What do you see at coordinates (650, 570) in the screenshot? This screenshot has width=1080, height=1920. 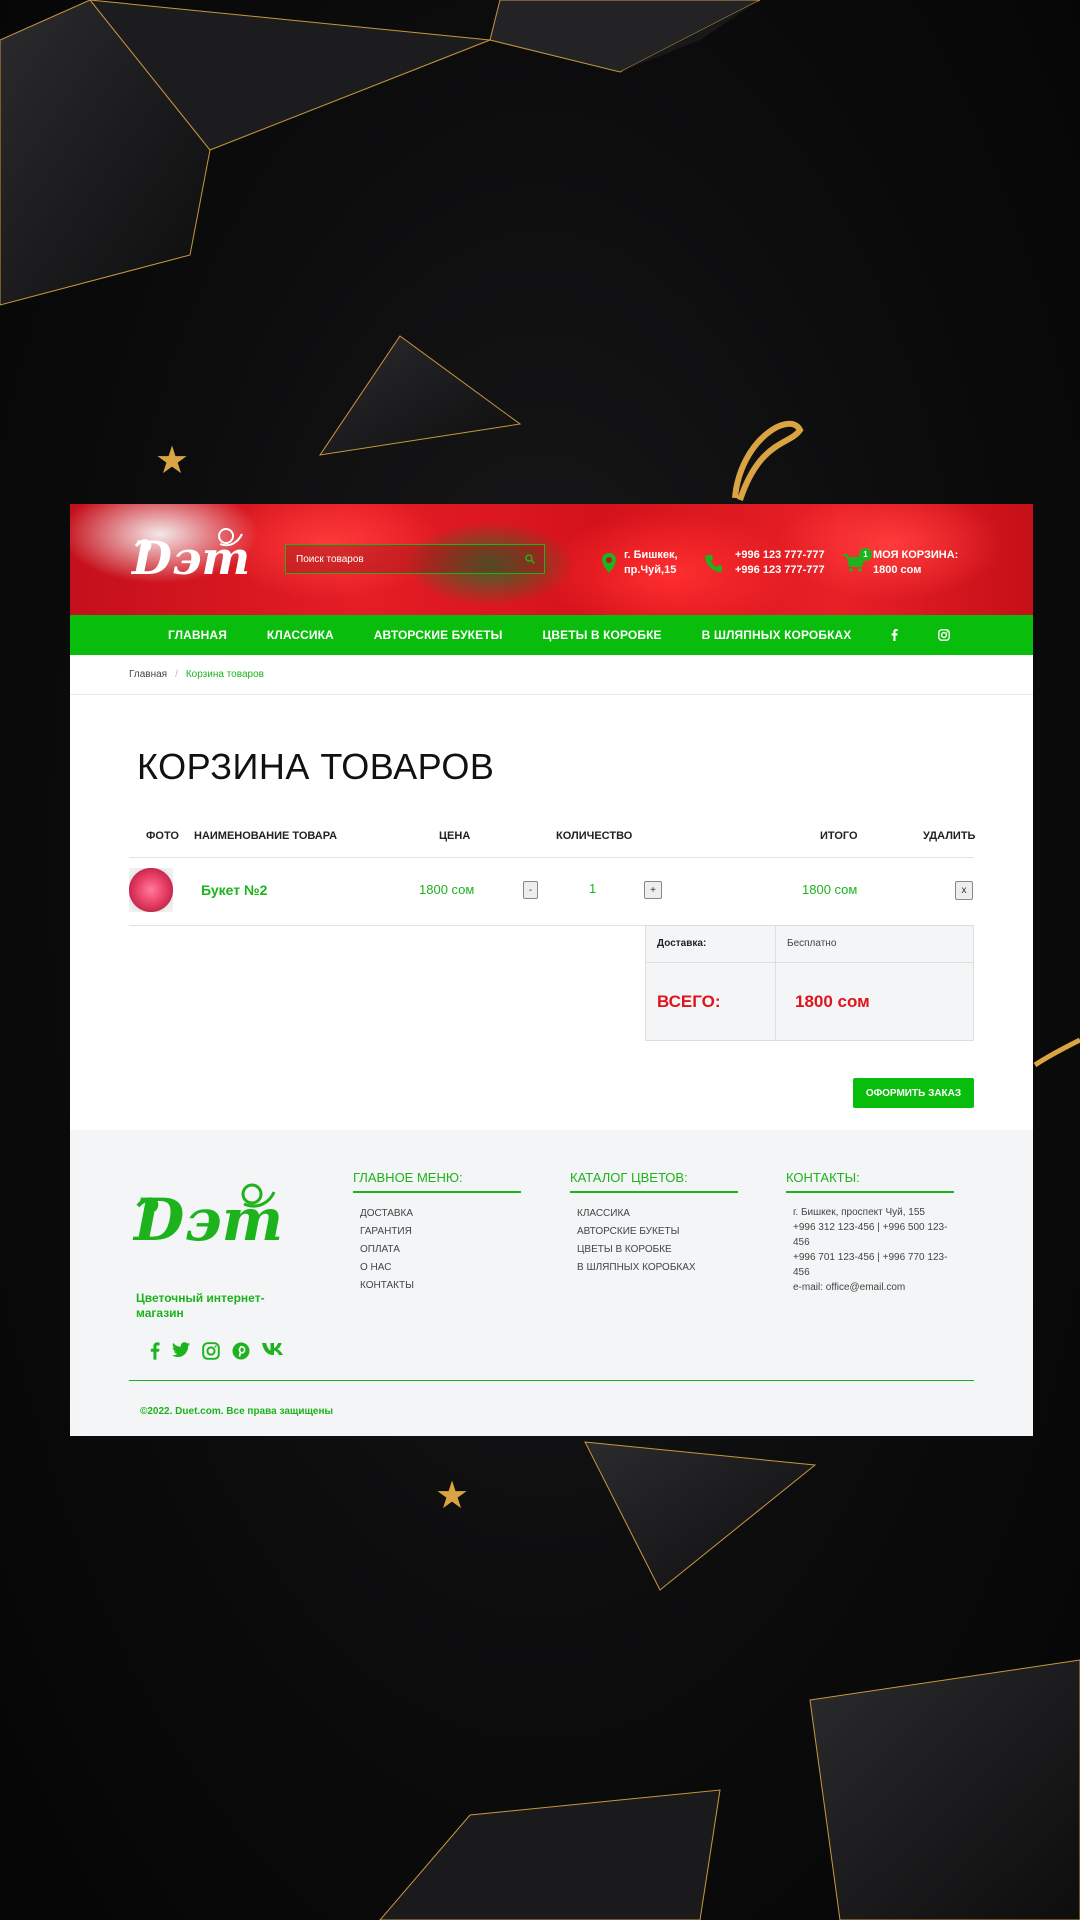 I see `address-line2: пр.Чуй,15` at bounding box center [650, 570].